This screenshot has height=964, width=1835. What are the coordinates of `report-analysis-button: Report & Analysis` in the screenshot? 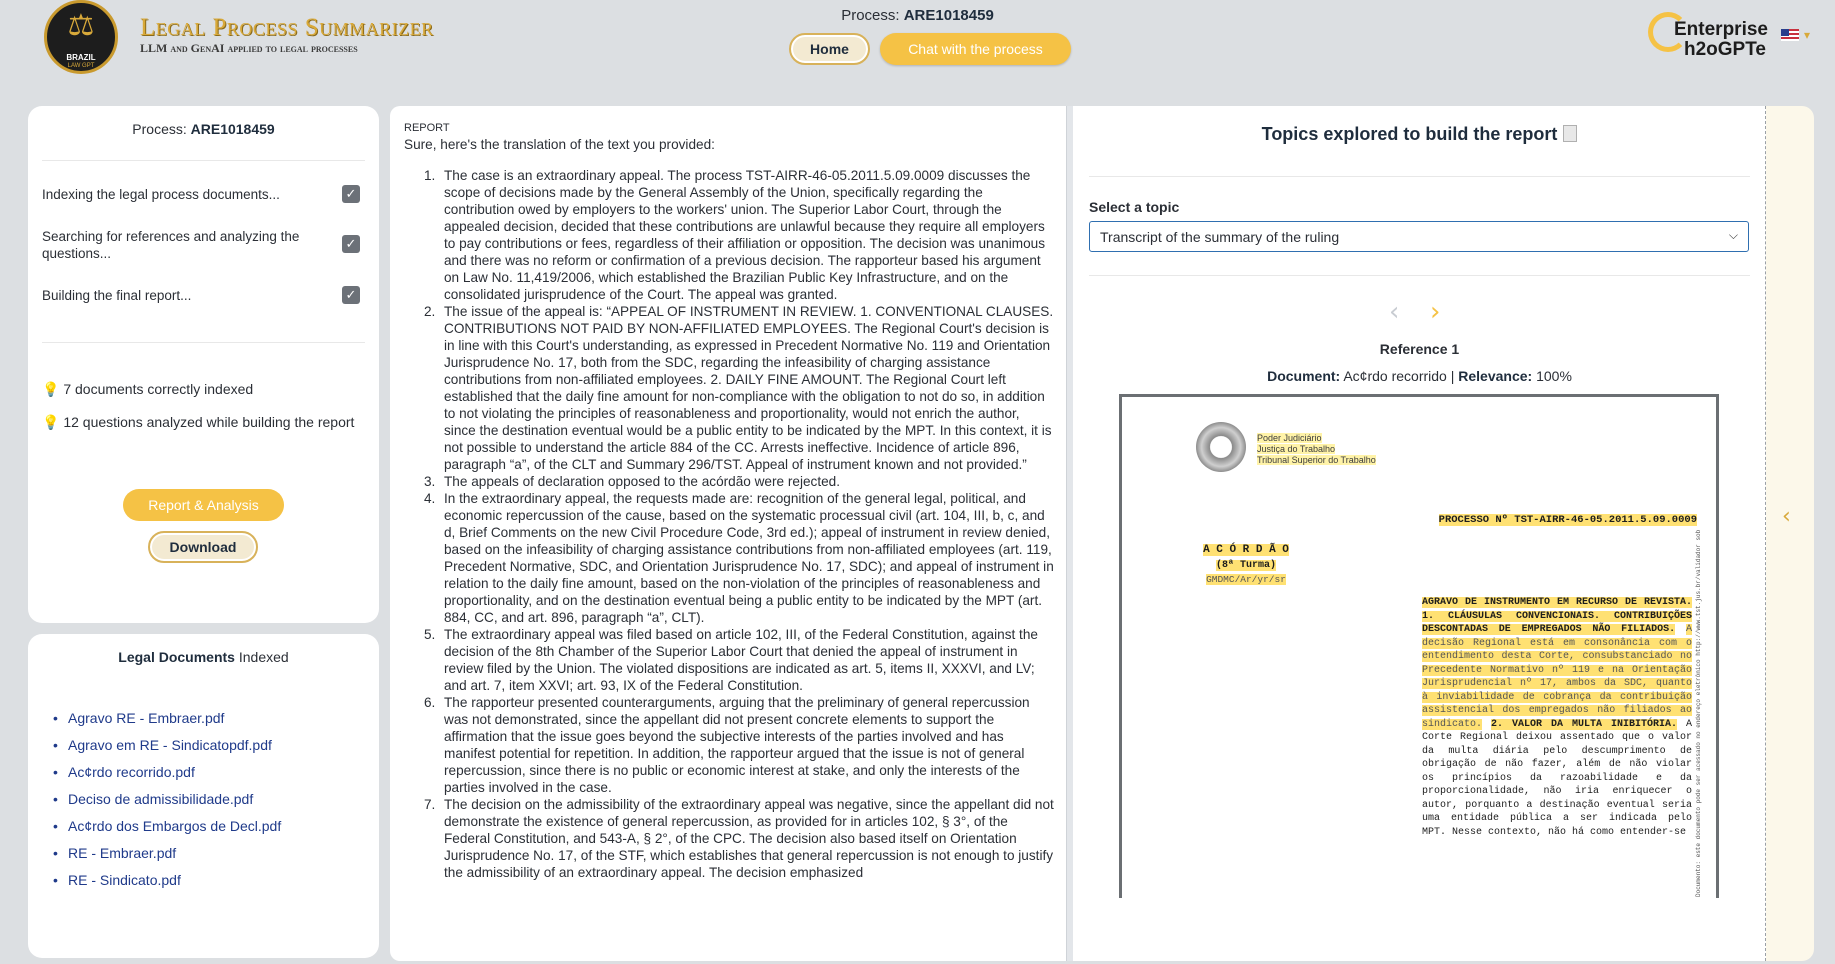 It's located at (203, 505).